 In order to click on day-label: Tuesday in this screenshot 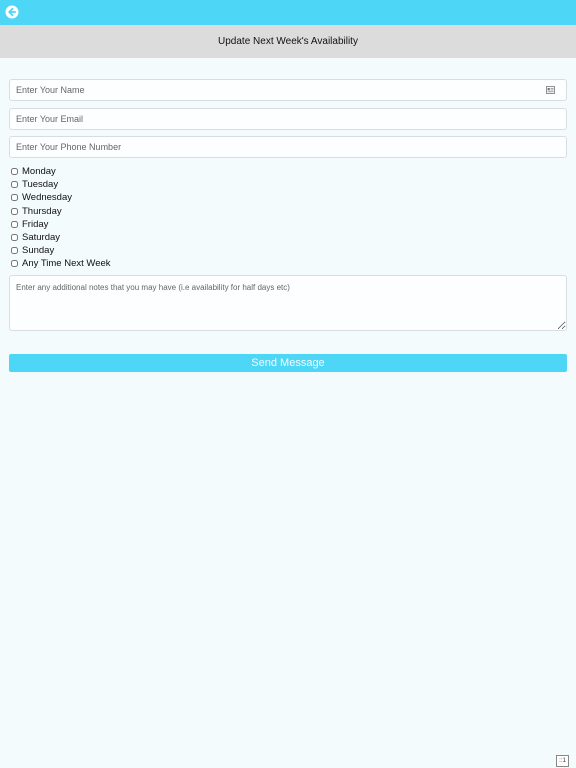, I will do `click(40, 185)`.